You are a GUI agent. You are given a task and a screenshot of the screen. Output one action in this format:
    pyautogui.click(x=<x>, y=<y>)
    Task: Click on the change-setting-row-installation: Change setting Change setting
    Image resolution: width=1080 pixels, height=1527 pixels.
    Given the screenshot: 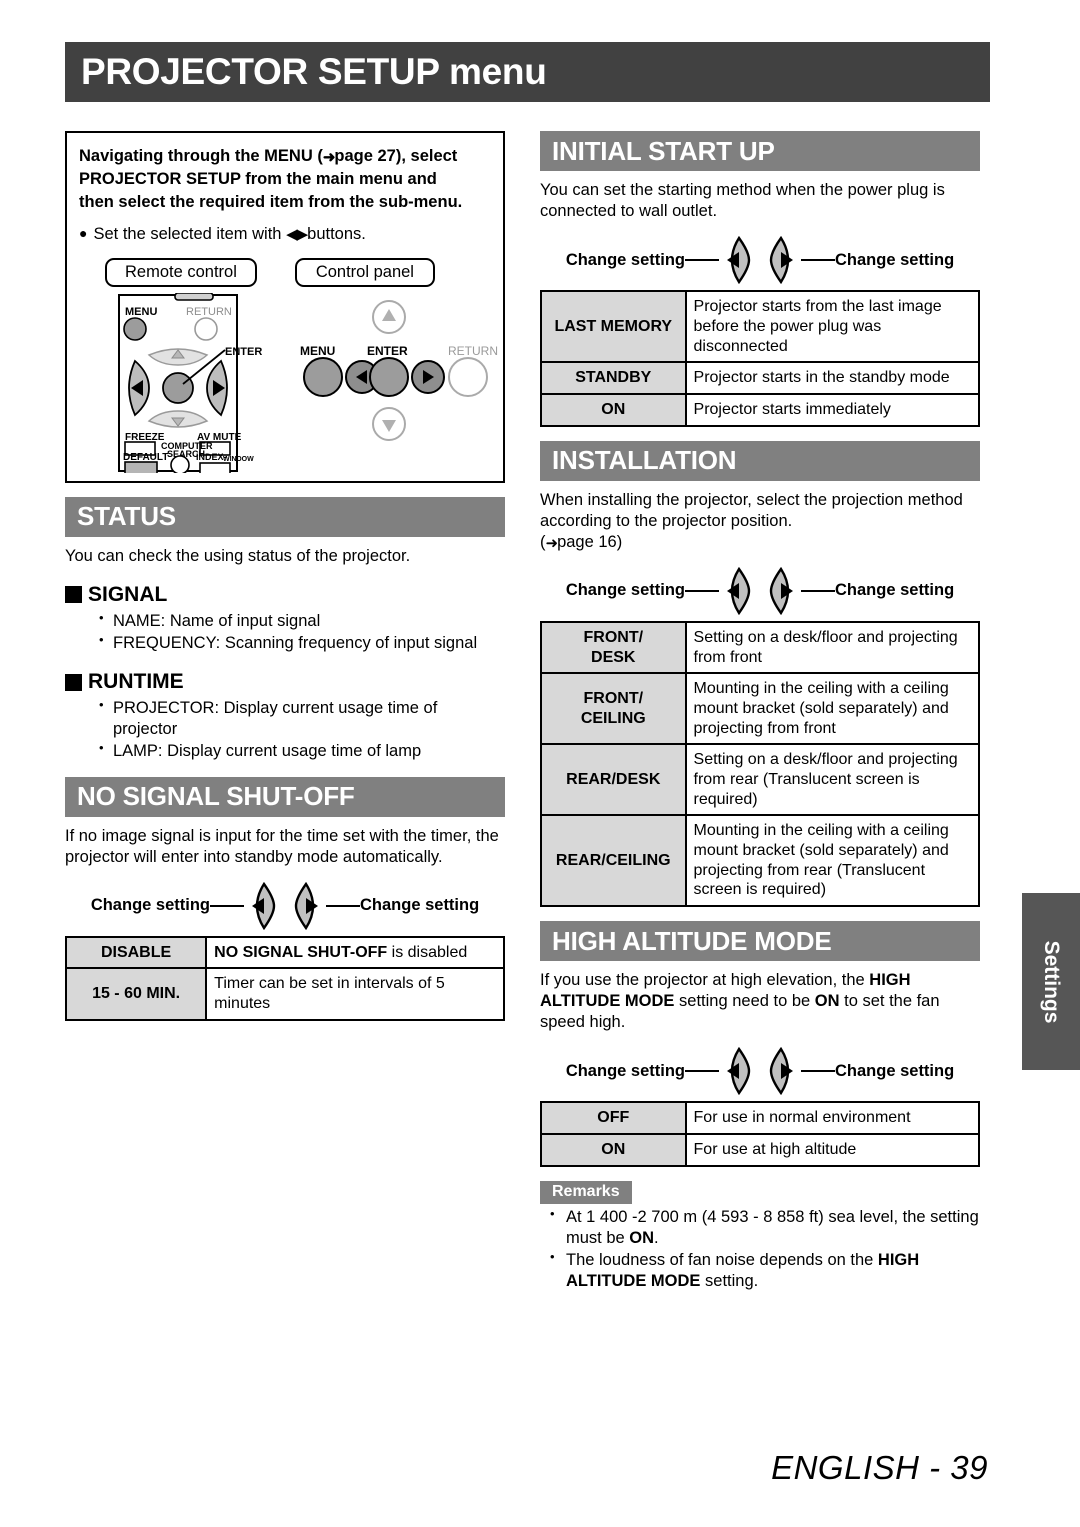 What is the action you would take?
    pyautogui.click(x=760, y=590)
    